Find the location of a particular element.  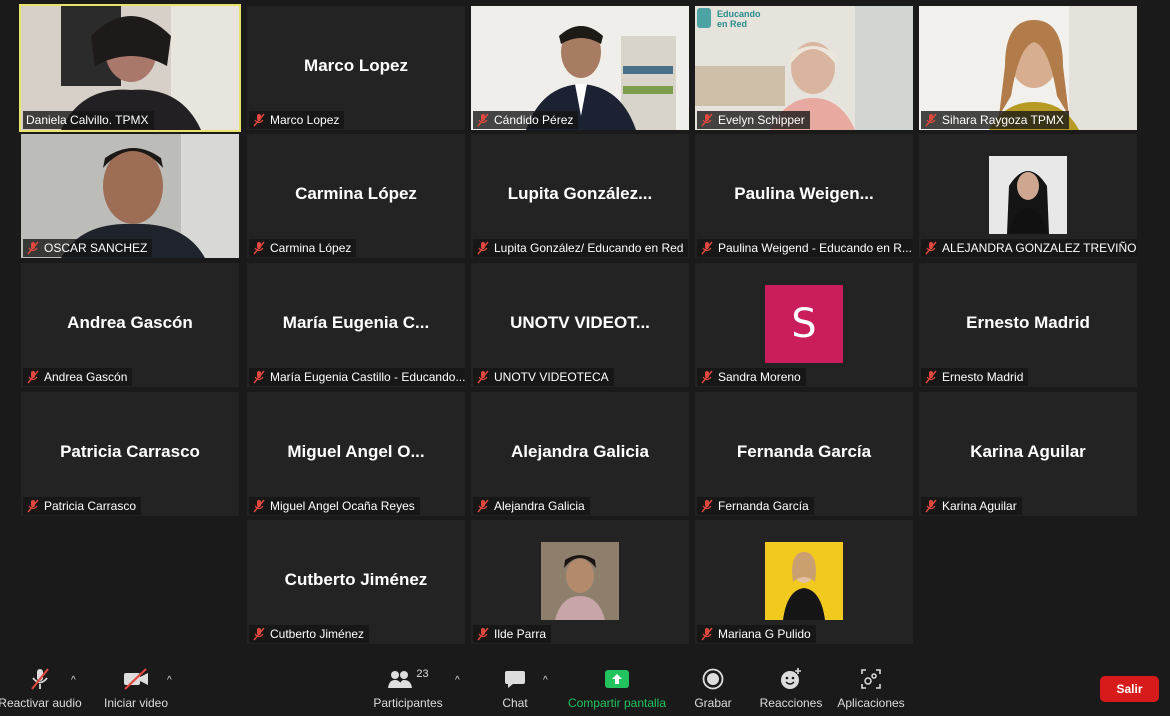

share-screen-icon is located at coordinates (617, 679).